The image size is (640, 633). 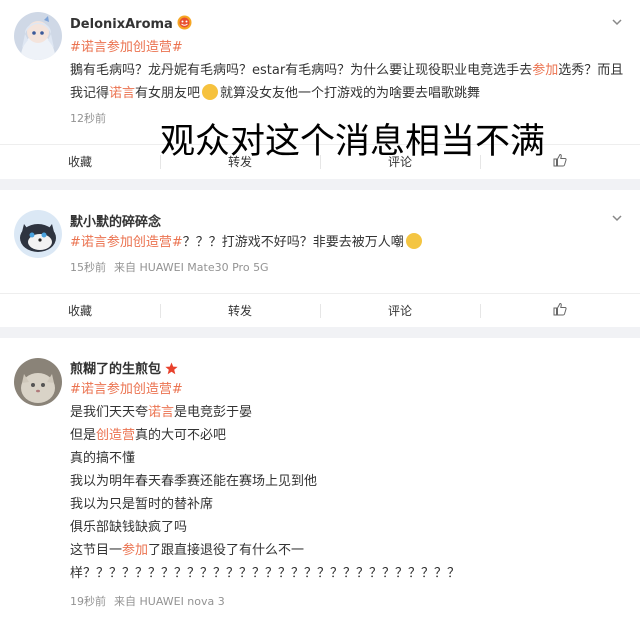 I want to click on repost-button: 转发, so click(x=240, y=310).